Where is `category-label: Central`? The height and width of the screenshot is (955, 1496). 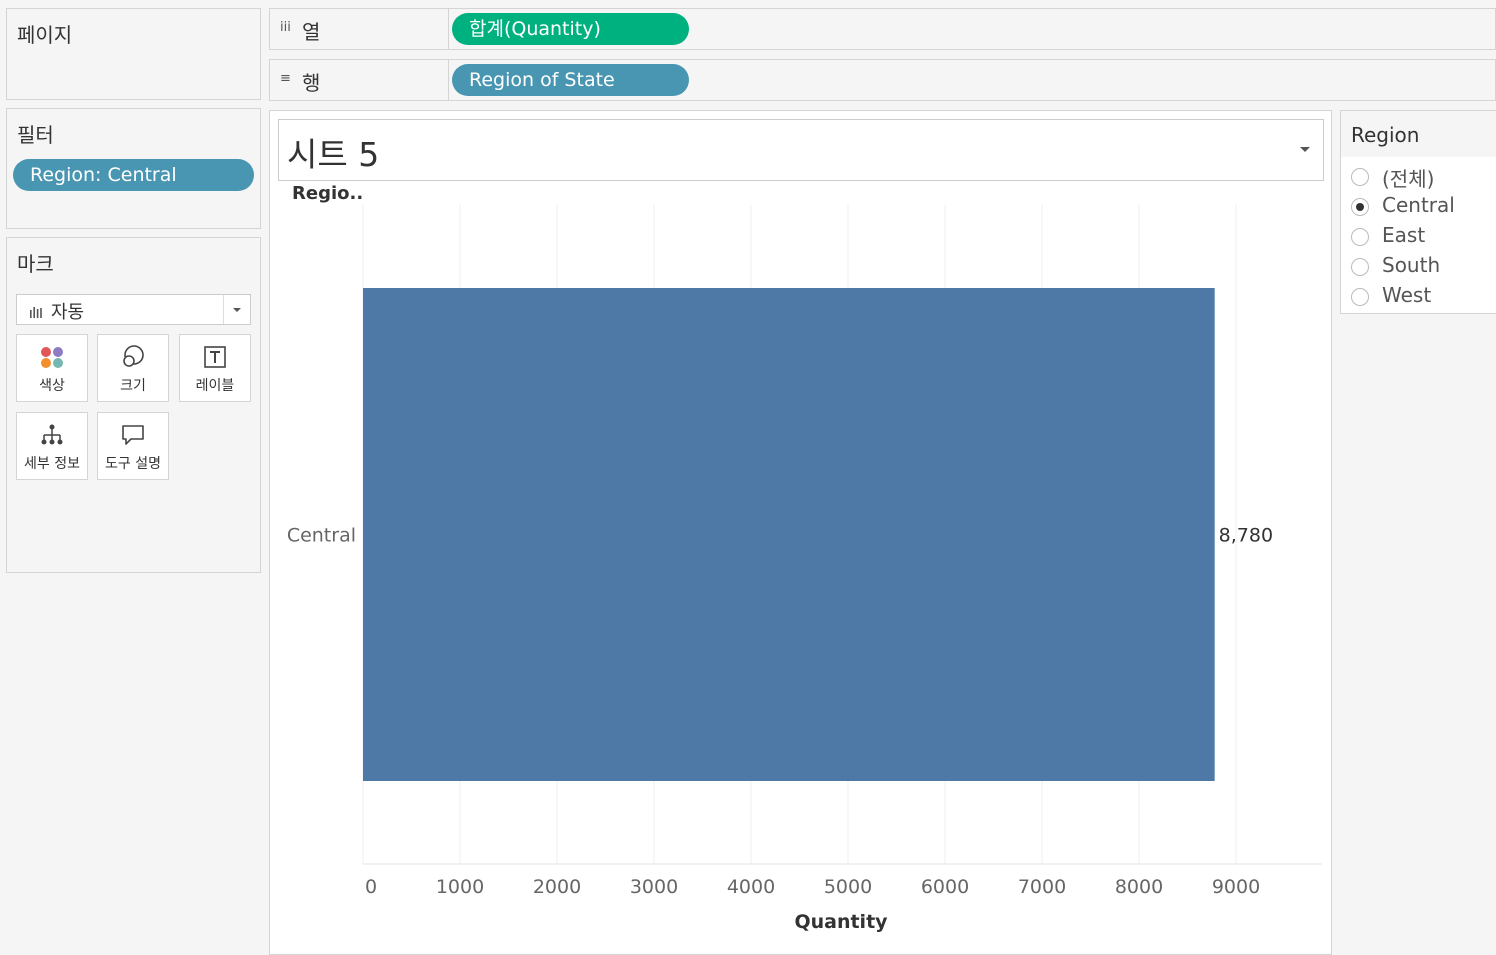
category-label: Central is located at coordinates (321, 536).